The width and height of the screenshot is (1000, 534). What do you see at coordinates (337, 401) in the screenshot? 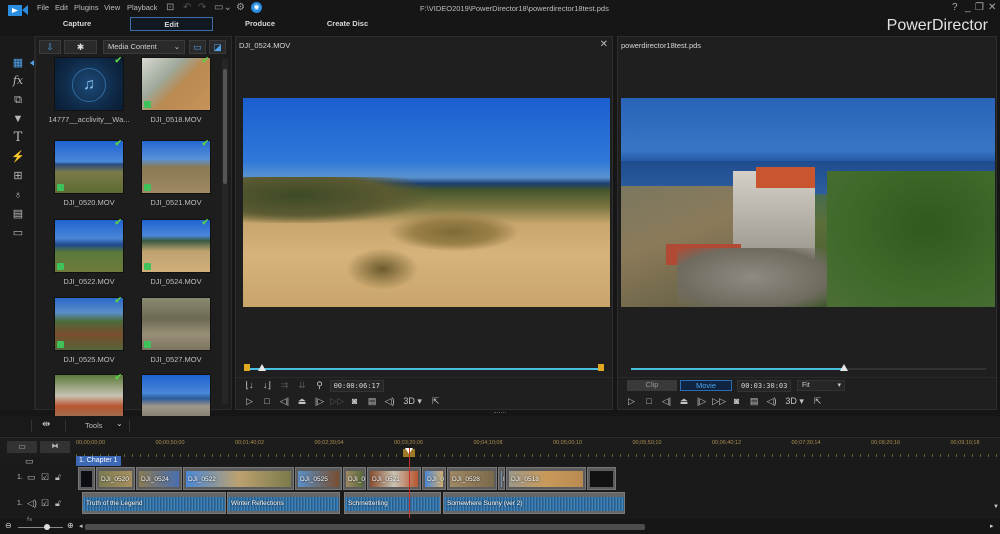
I see `fast-forward-icon: ▷▷` at bounding box center [337, 401].